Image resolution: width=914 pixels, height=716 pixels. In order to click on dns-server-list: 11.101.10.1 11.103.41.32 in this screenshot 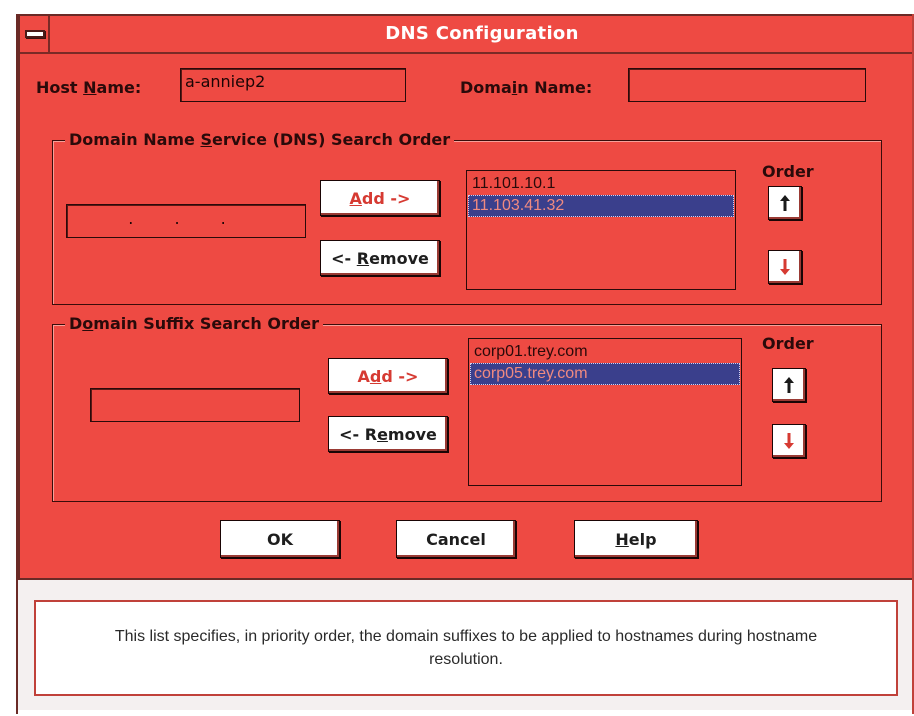, I will do `click(601, 230)`.